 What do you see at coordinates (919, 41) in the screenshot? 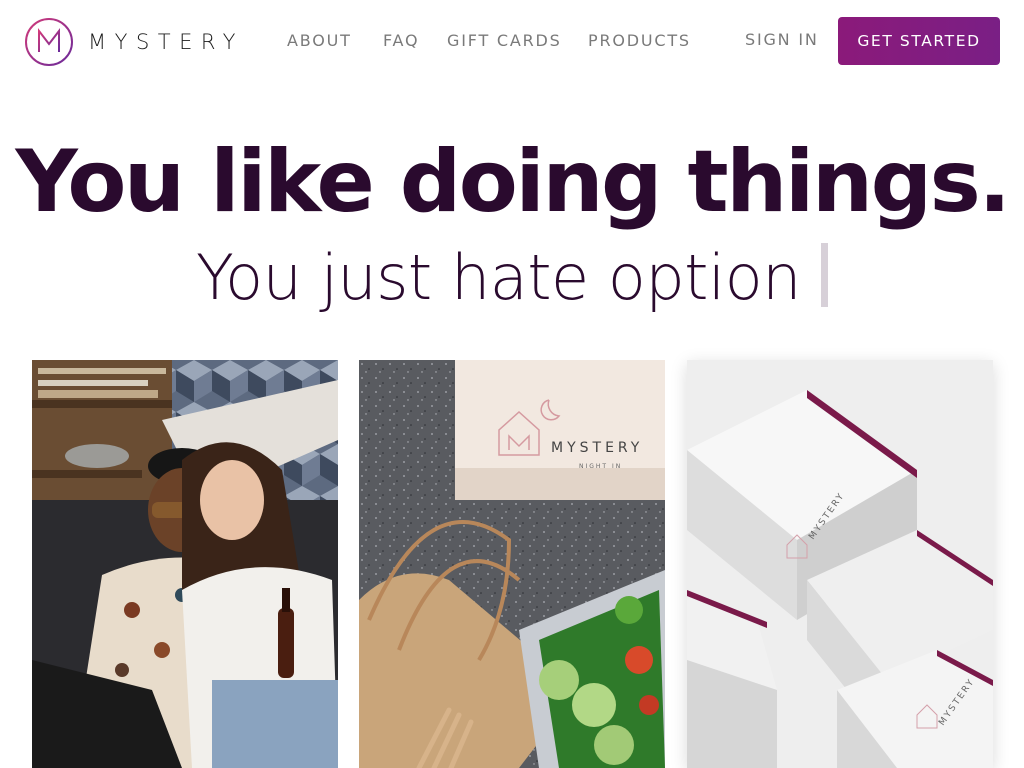
I see `get-started-button: GET STARTED` at bounding box center [919, 41].